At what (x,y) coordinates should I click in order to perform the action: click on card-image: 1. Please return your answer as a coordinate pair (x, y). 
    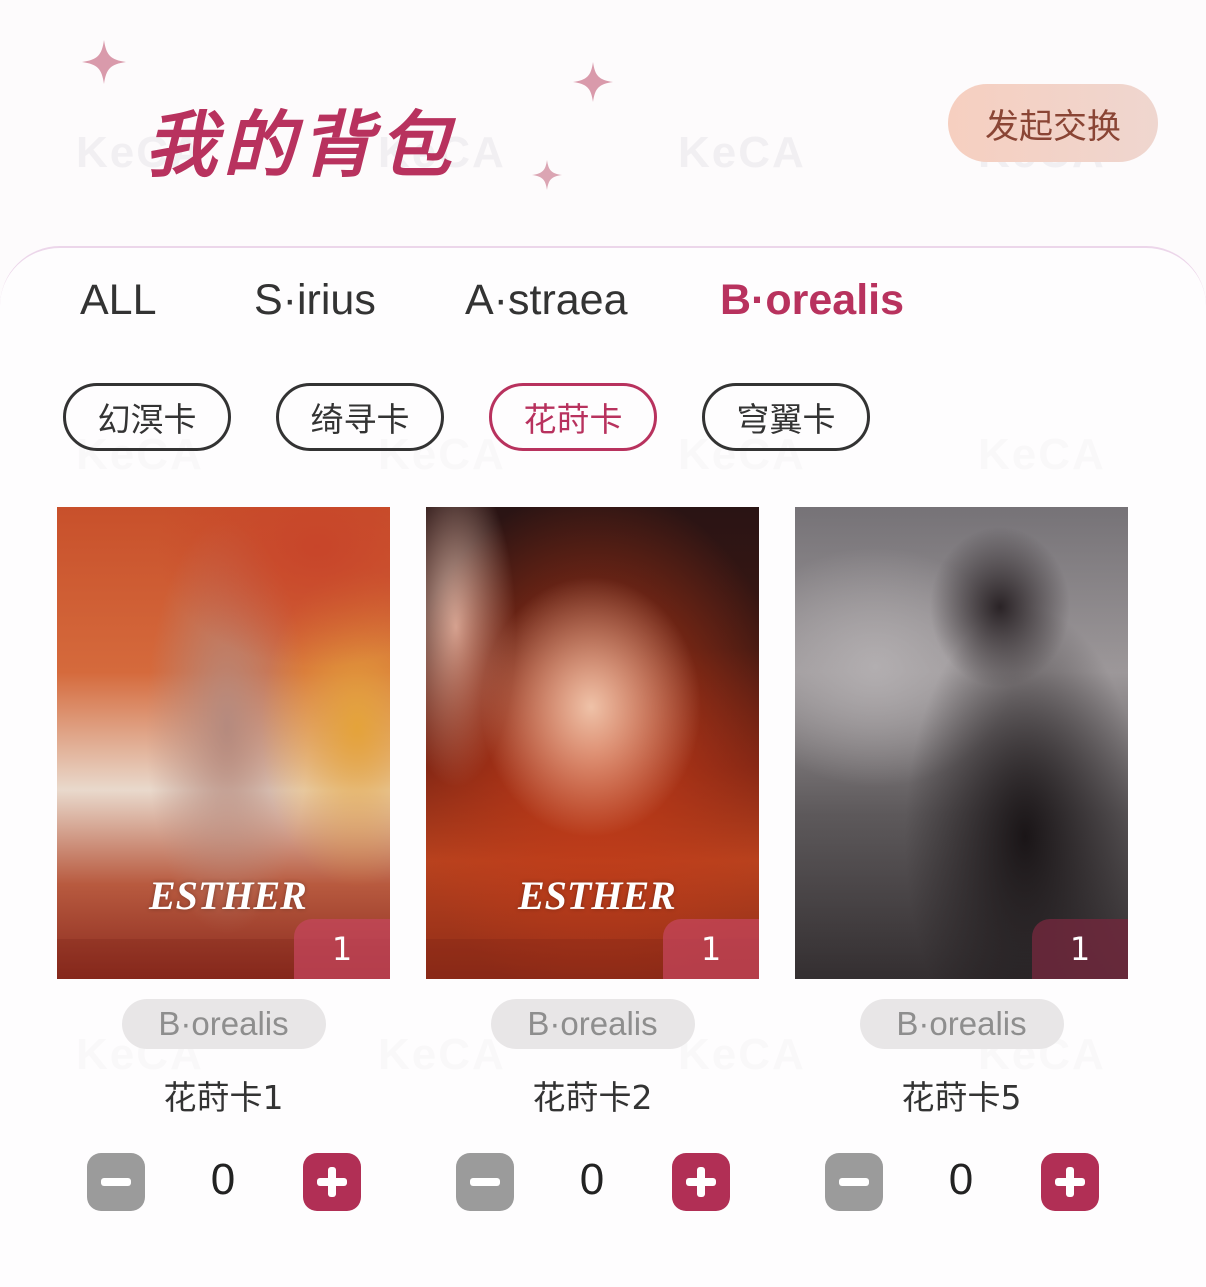
    Looking at the image, I should click on (961, 743).